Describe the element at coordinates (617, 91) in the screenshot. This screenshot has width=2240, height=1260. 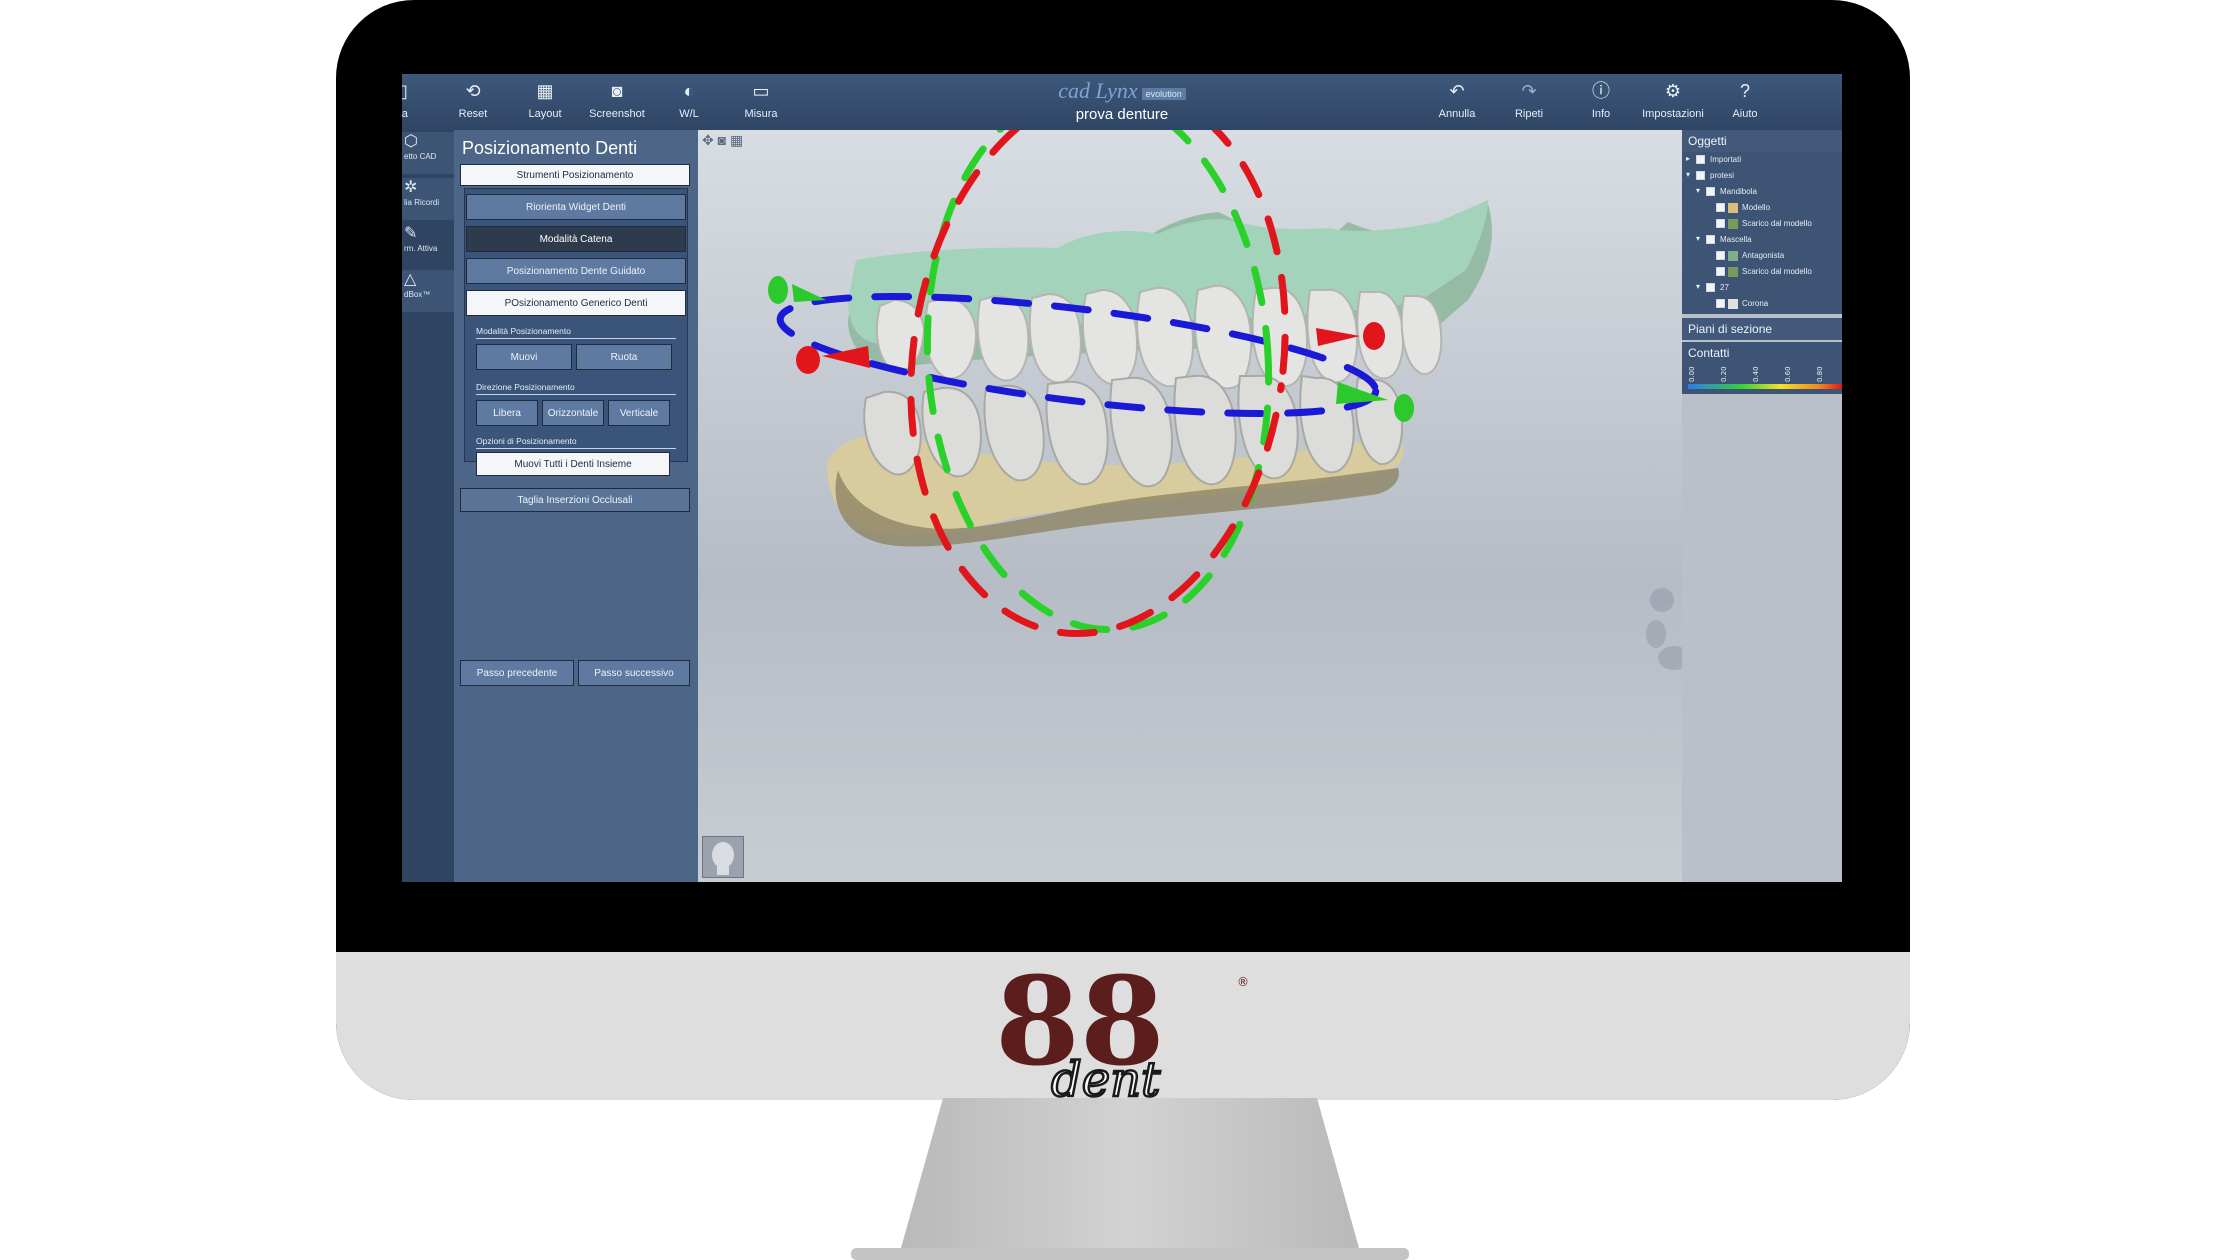
I see `camera-icon: ◙` at that location.